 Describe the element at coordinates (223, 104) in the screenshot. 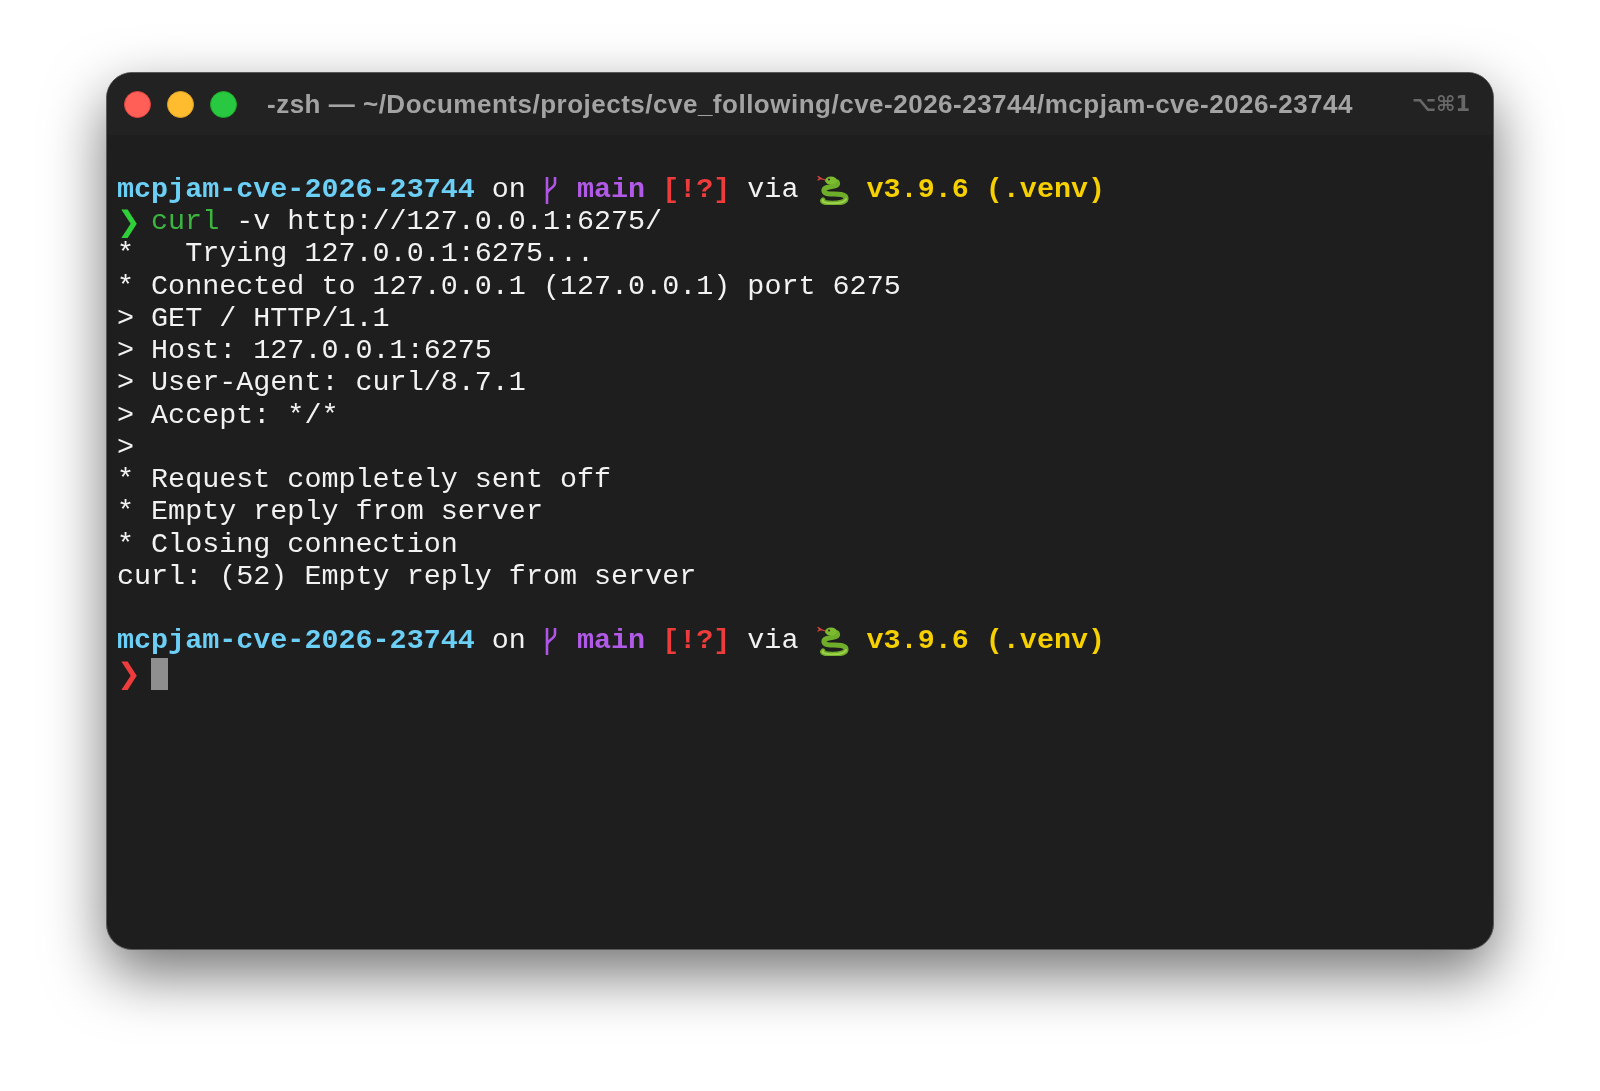

I see `zoom-button` at that location.